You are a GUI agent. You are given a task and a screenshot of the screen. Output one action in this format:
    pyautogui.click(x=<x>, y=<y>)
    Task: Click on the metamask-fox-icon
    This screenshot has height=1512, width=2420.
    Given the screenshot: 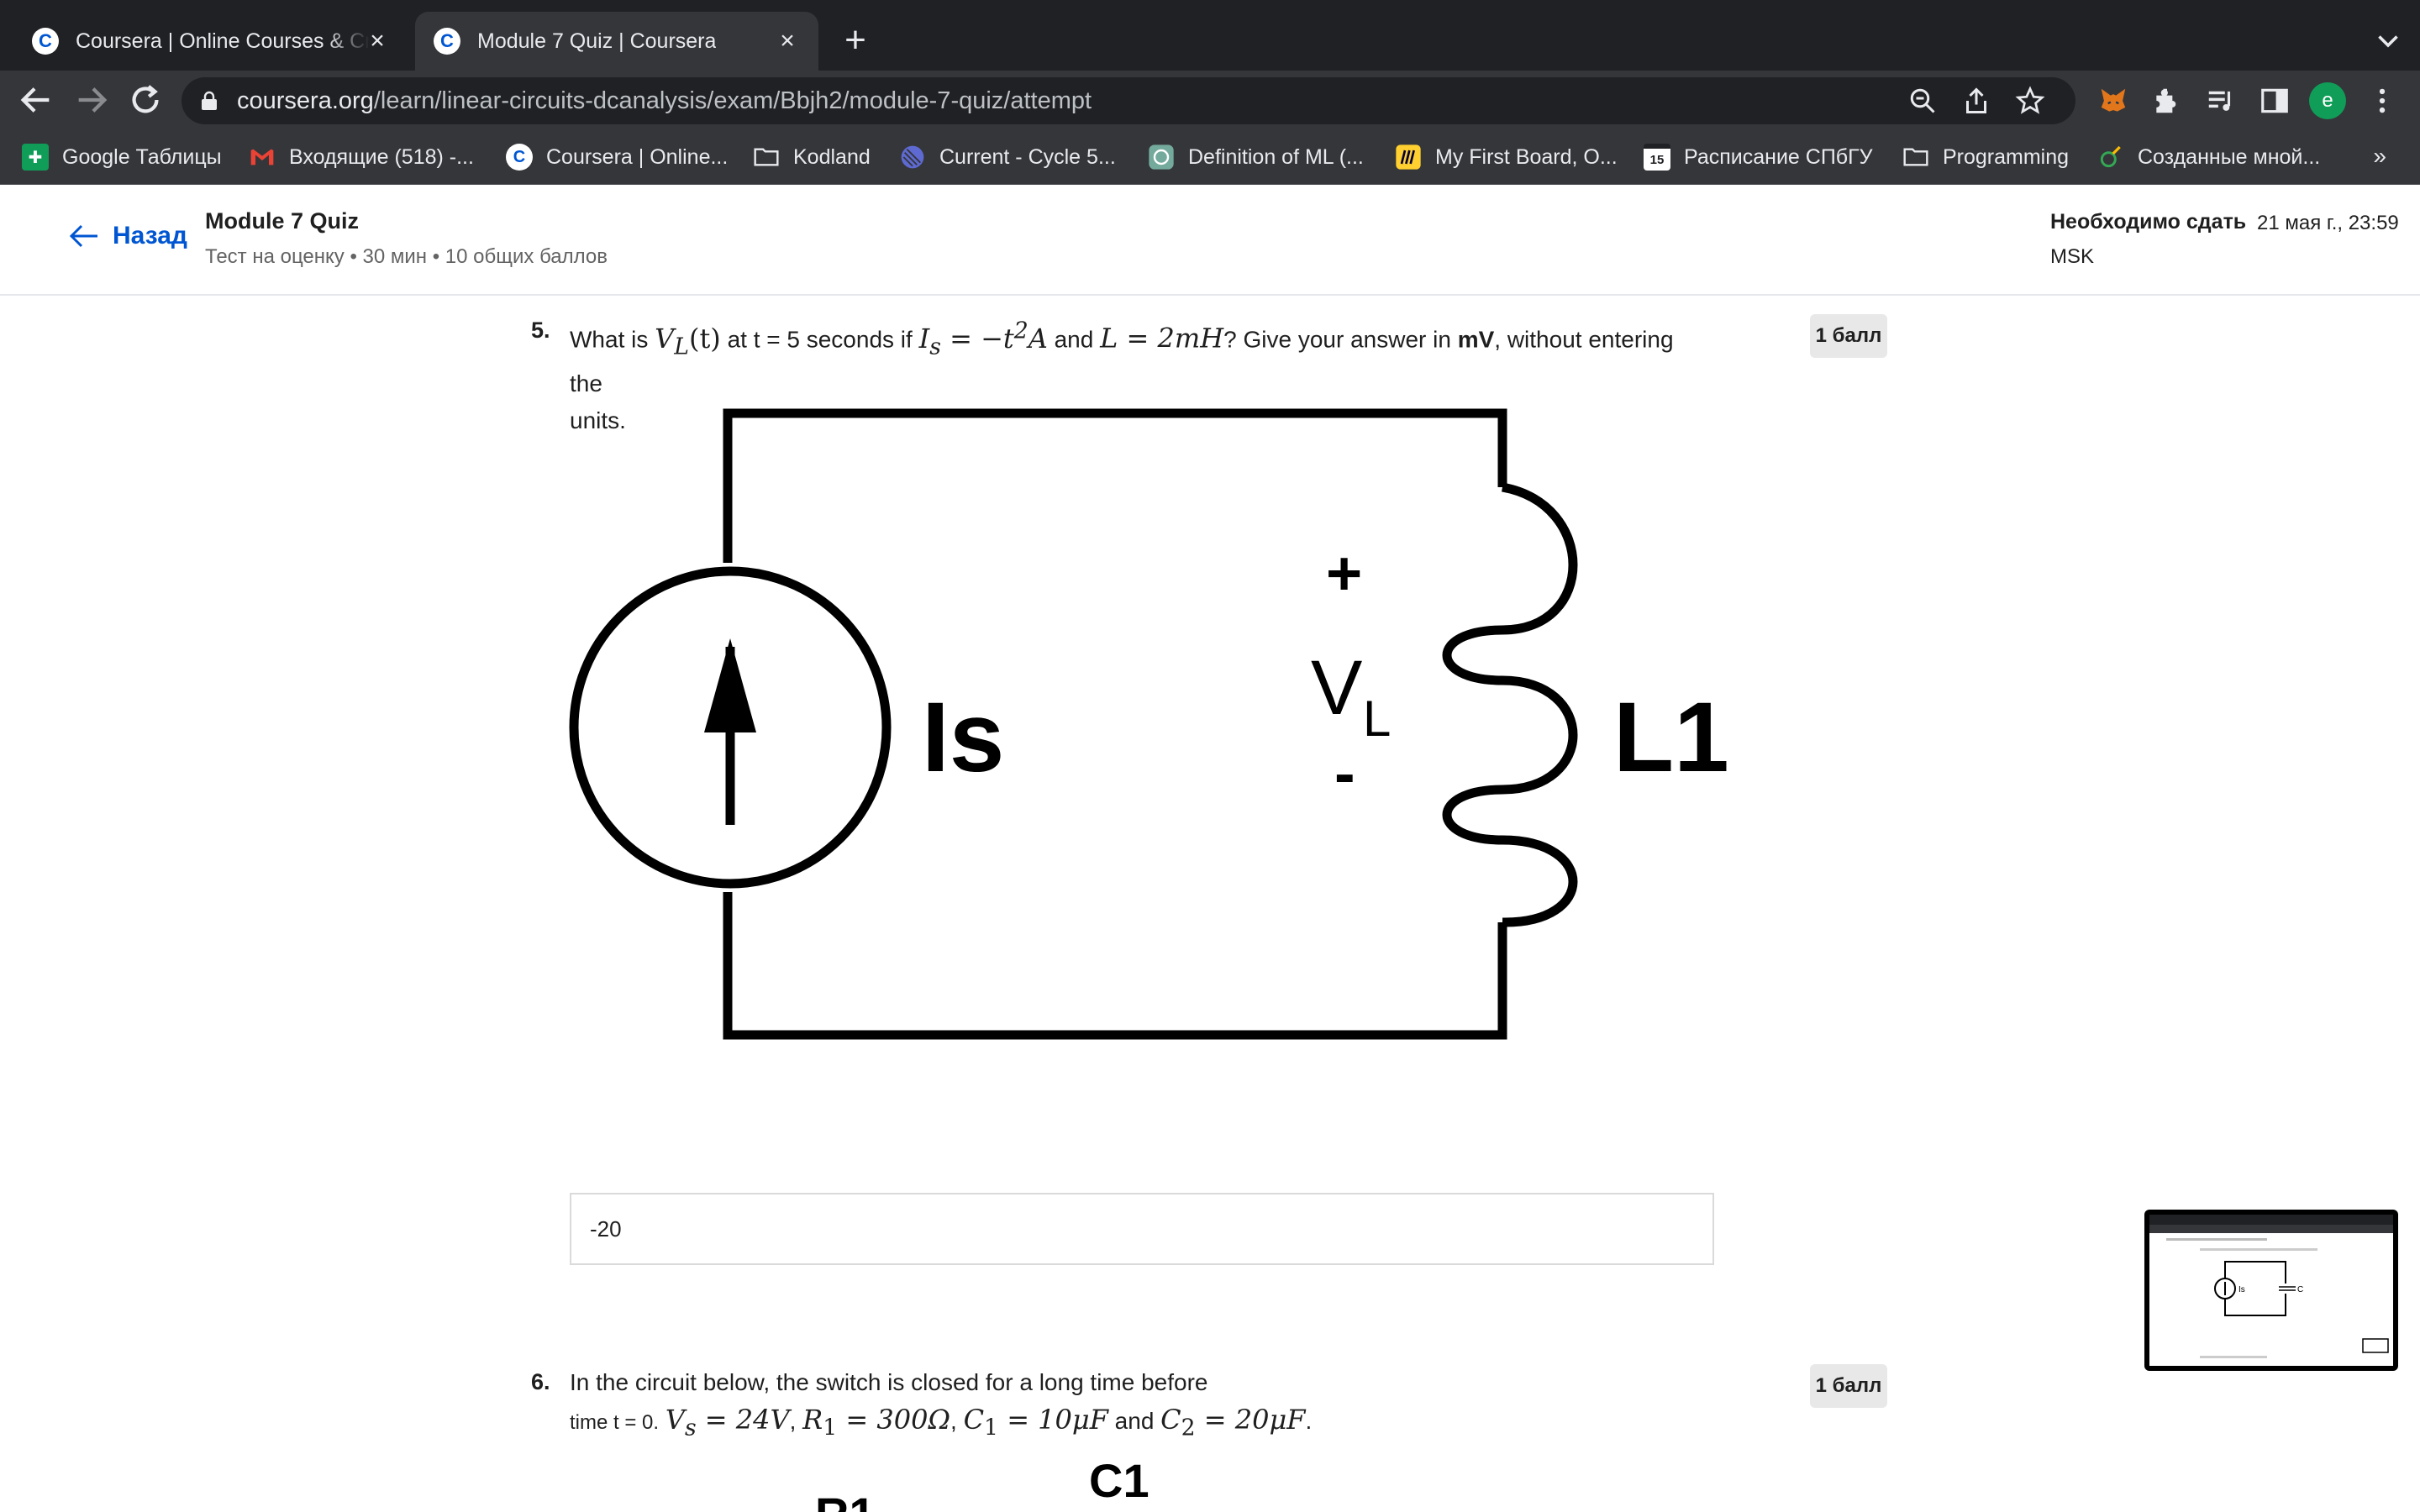 What is the action you would take?
    pyautogui.click(x=2113, y=101)
    